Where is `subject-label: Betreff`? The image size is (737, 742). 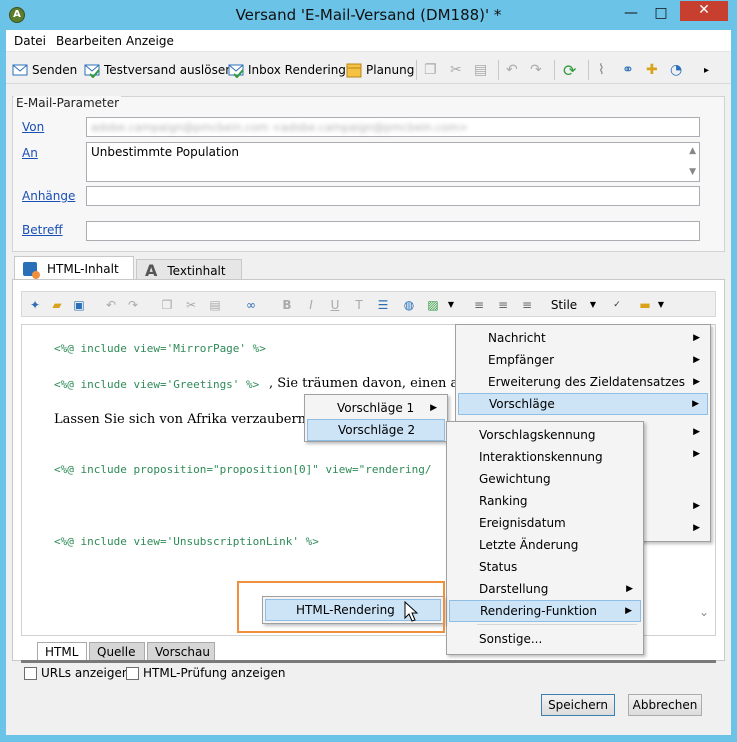 subject-label: Betreff is located at coordinates (42, 230).